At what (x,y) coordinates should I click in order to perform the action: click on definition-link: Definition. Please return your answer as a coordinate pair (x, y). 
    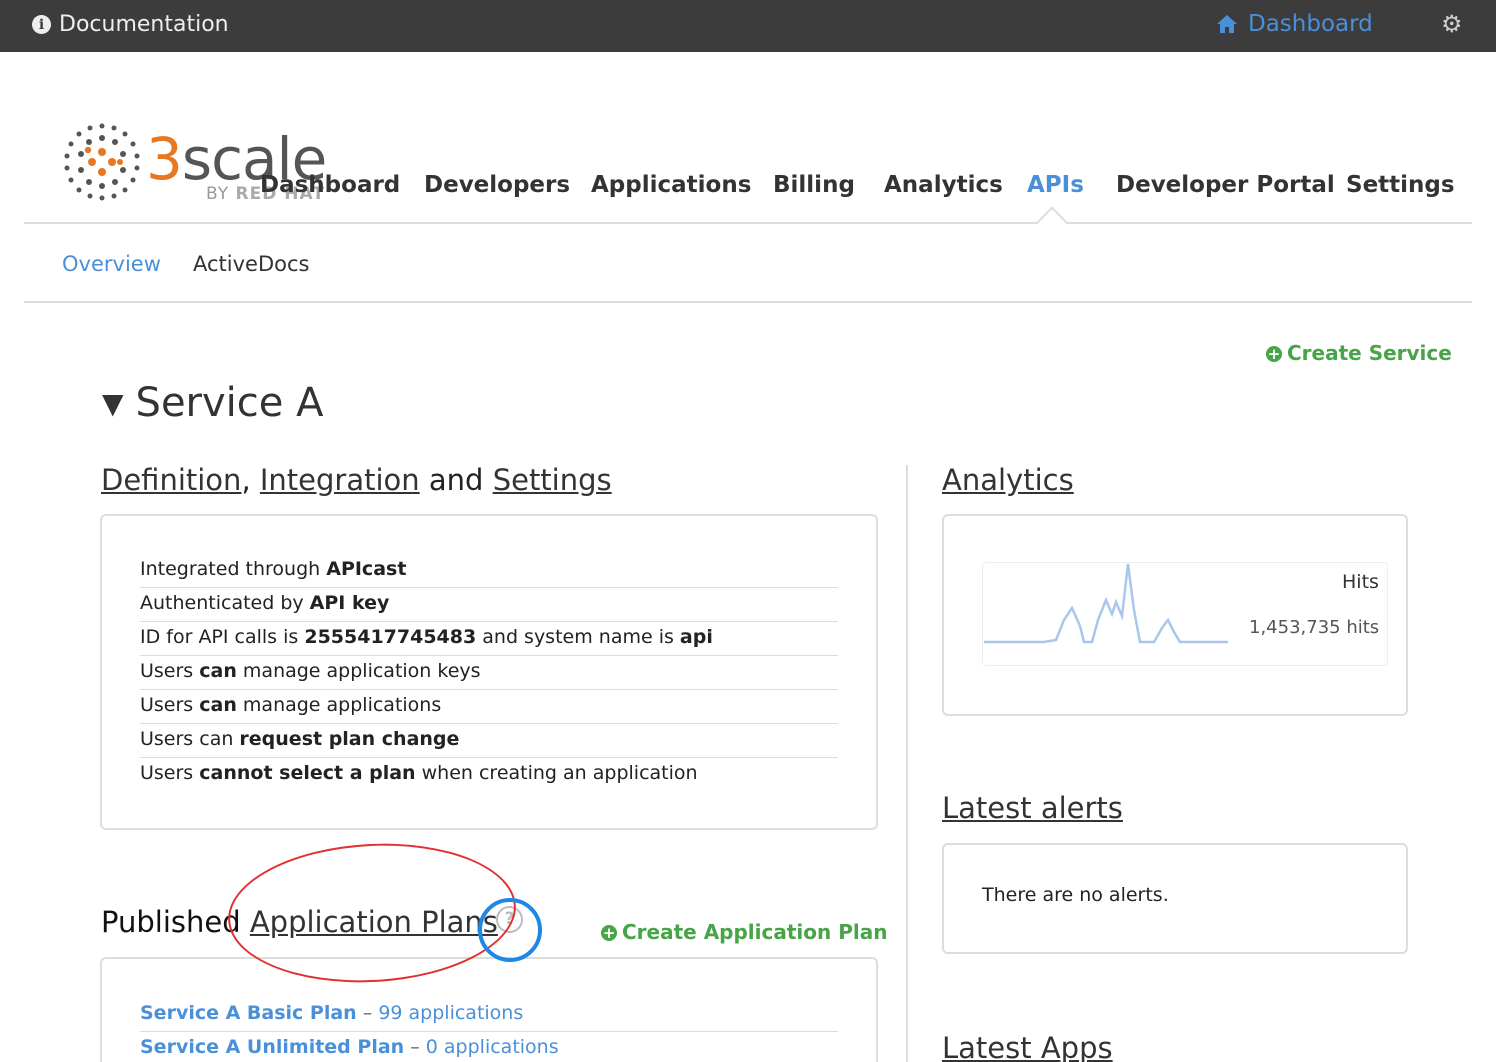
    Looking at the image, I should click on (171, 480).